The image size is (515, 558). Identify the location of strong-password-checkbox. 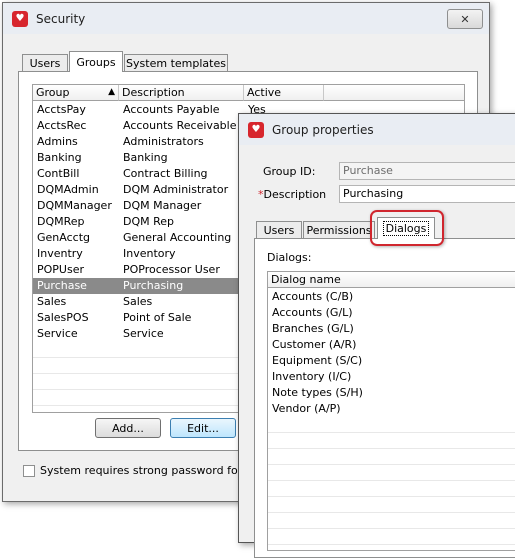
(29, 471).